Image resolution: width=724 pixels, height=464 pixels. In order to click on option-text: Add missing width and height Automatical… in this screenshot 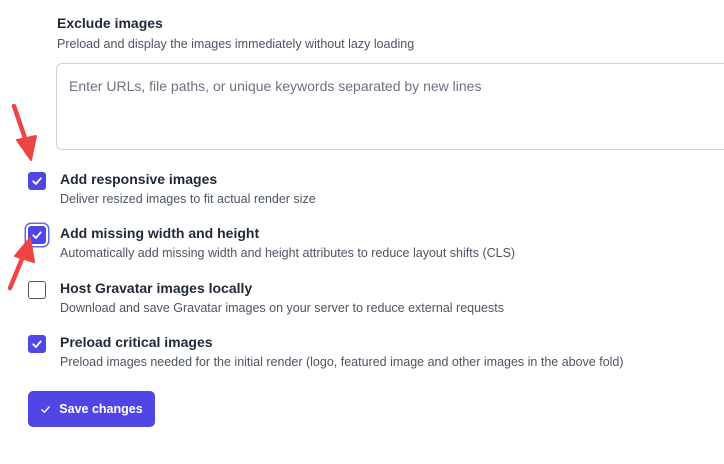, I will do `click(287, 242)`.